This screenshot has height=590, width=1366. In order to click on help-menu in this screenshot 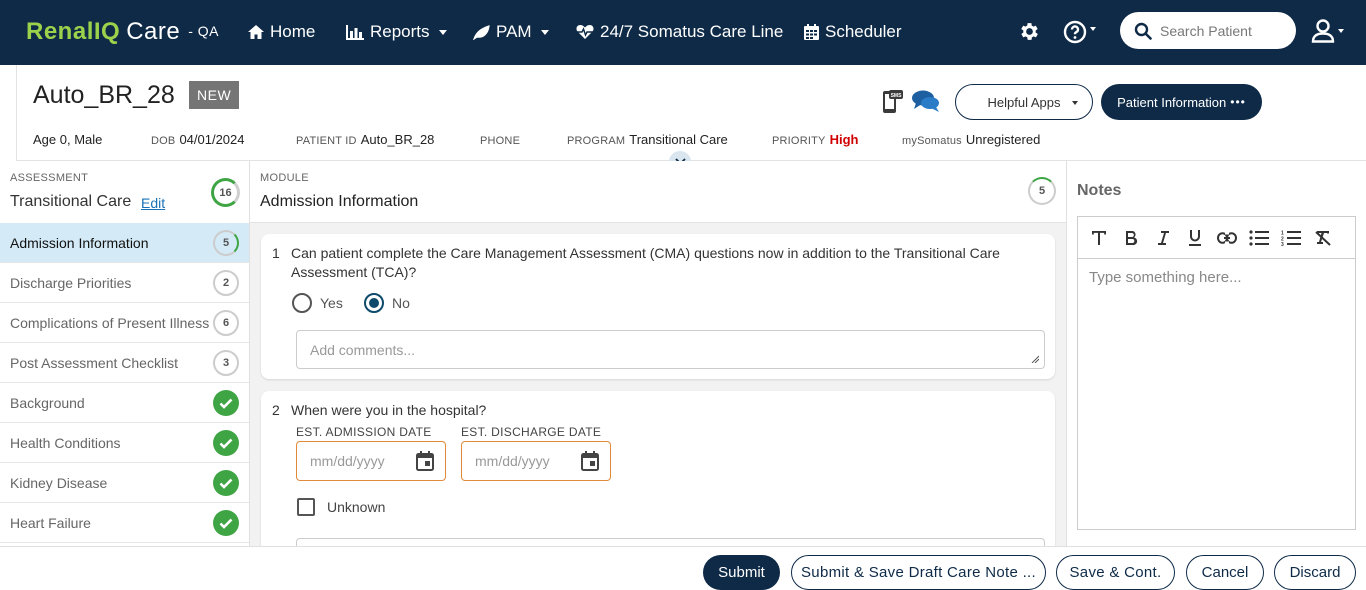, I will do `click(1079, 32)`.